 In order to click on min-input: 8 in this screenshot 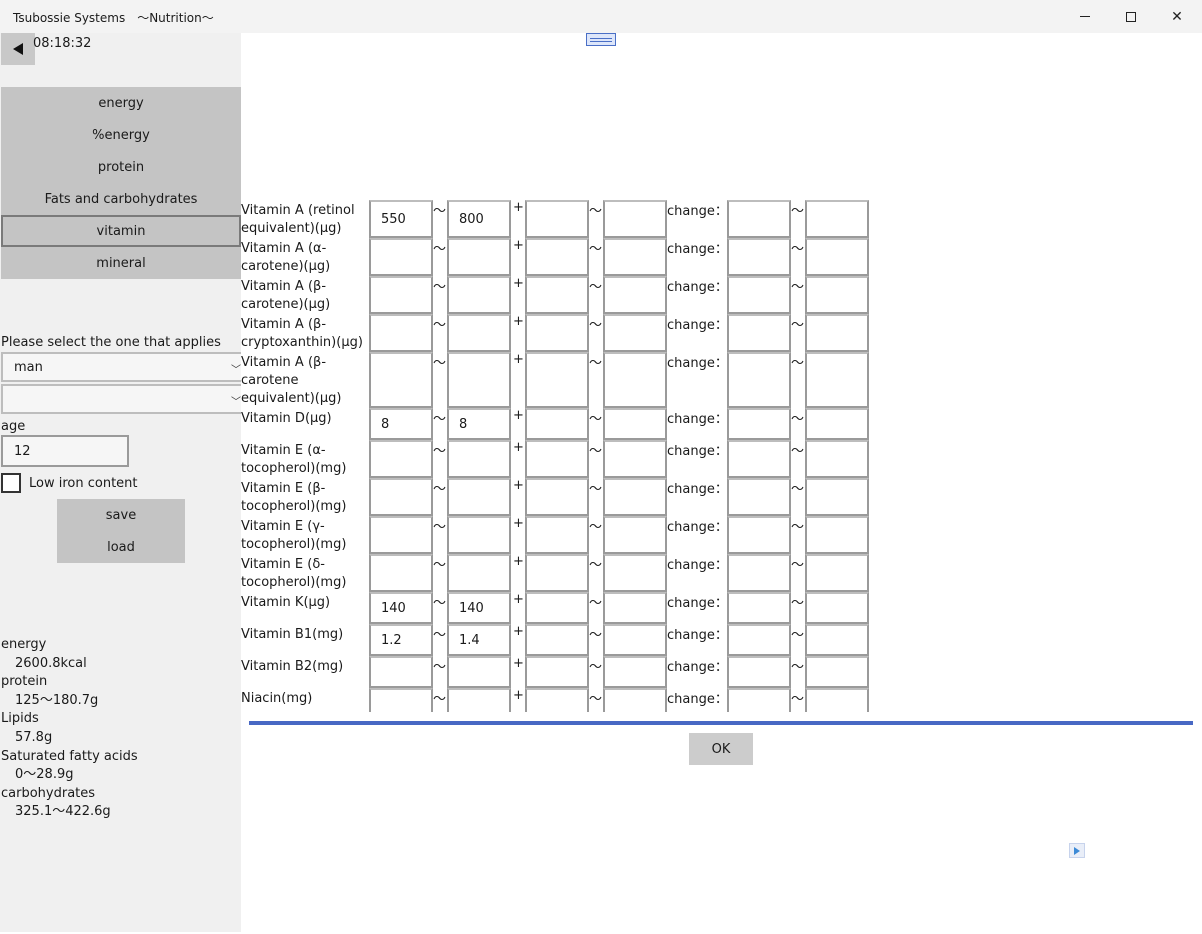, I will do `click(401, 424)`.